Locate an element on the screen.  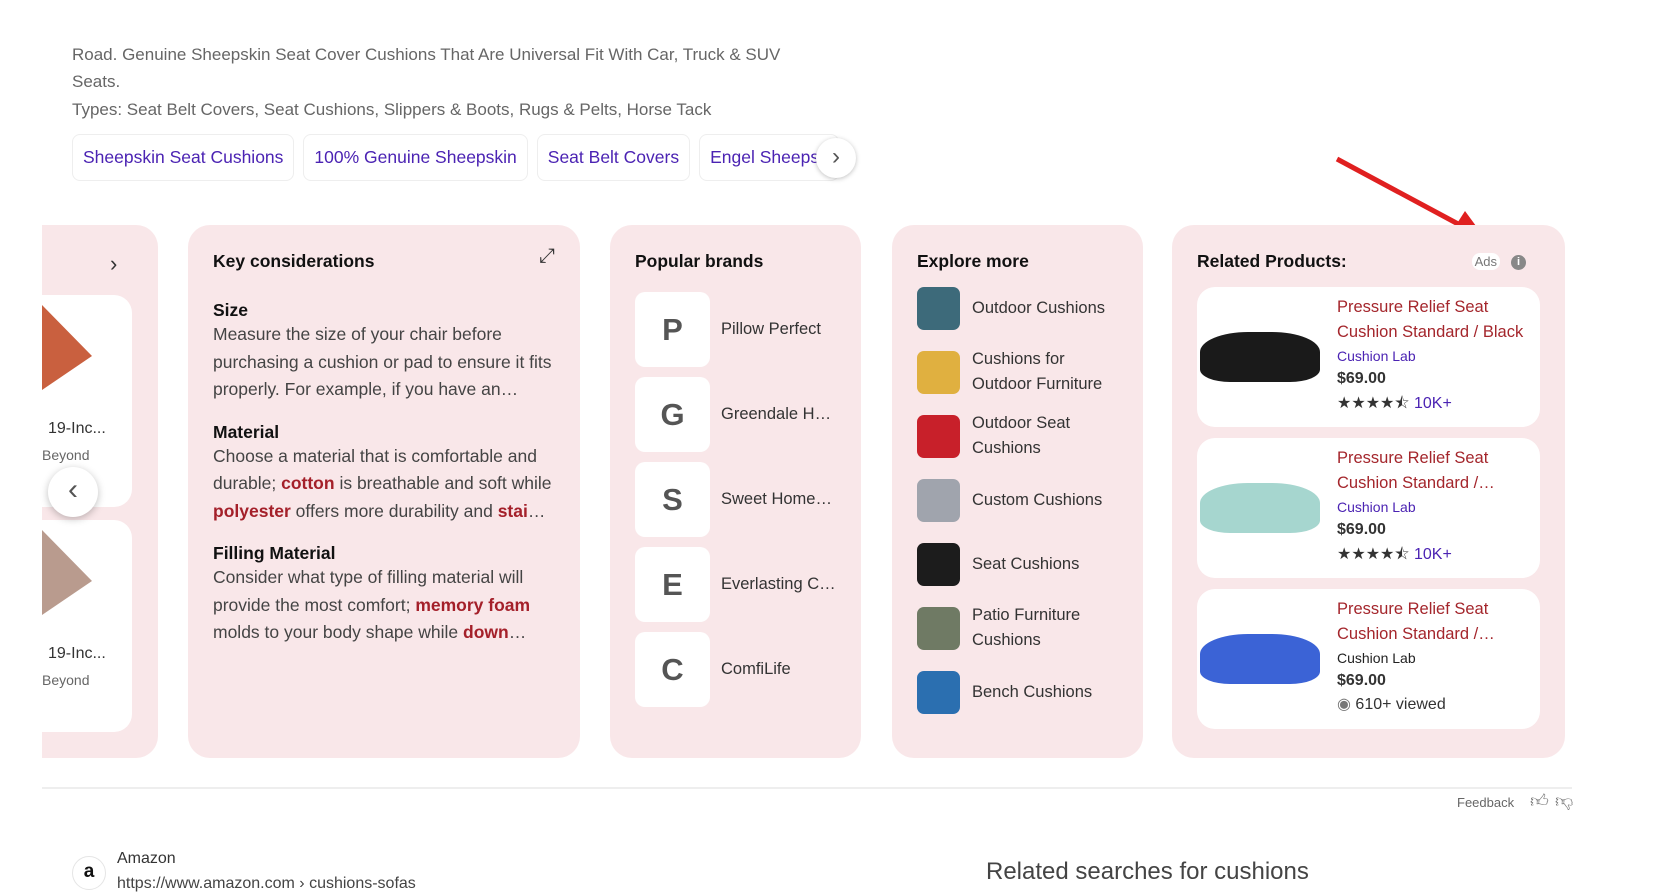
brand-name: Greendale Home Fashions is located at coordinates (778, 414).